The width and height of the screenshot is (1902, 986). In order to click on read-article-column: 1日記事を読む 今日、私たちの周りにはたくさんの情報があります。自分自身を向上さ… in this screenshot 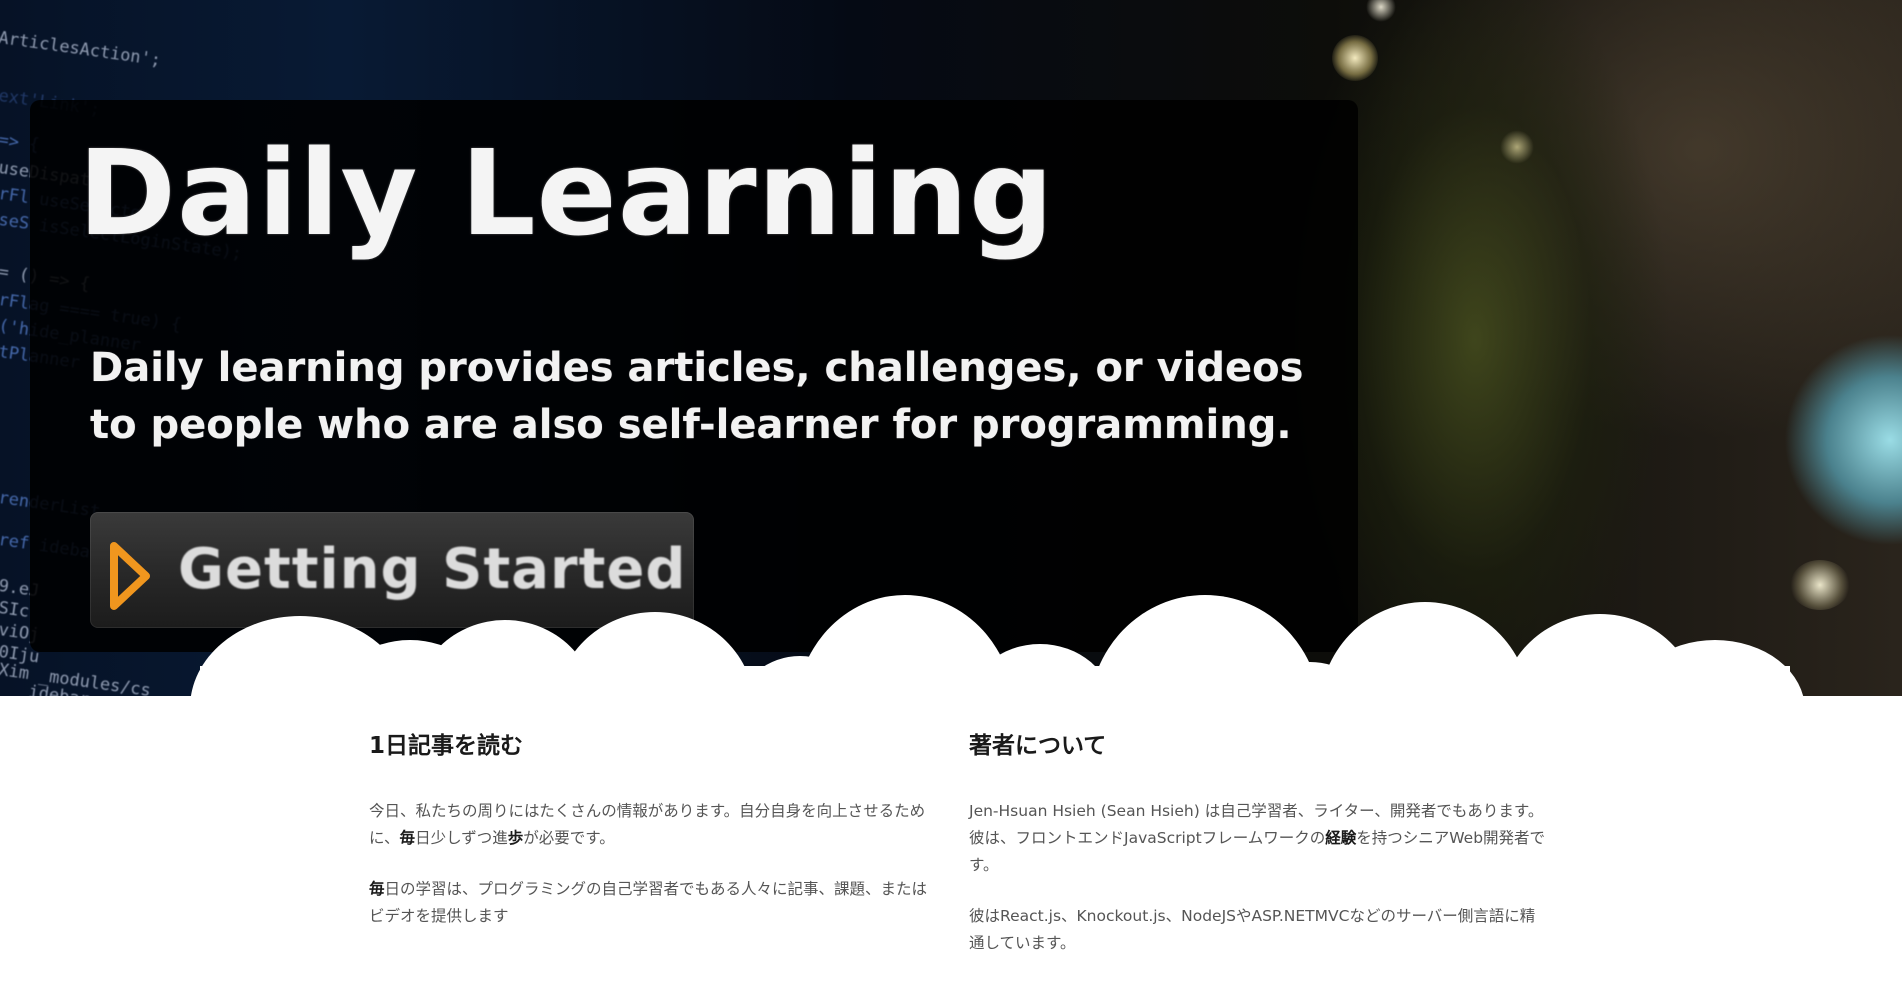, I will do `click(654, 829)`.